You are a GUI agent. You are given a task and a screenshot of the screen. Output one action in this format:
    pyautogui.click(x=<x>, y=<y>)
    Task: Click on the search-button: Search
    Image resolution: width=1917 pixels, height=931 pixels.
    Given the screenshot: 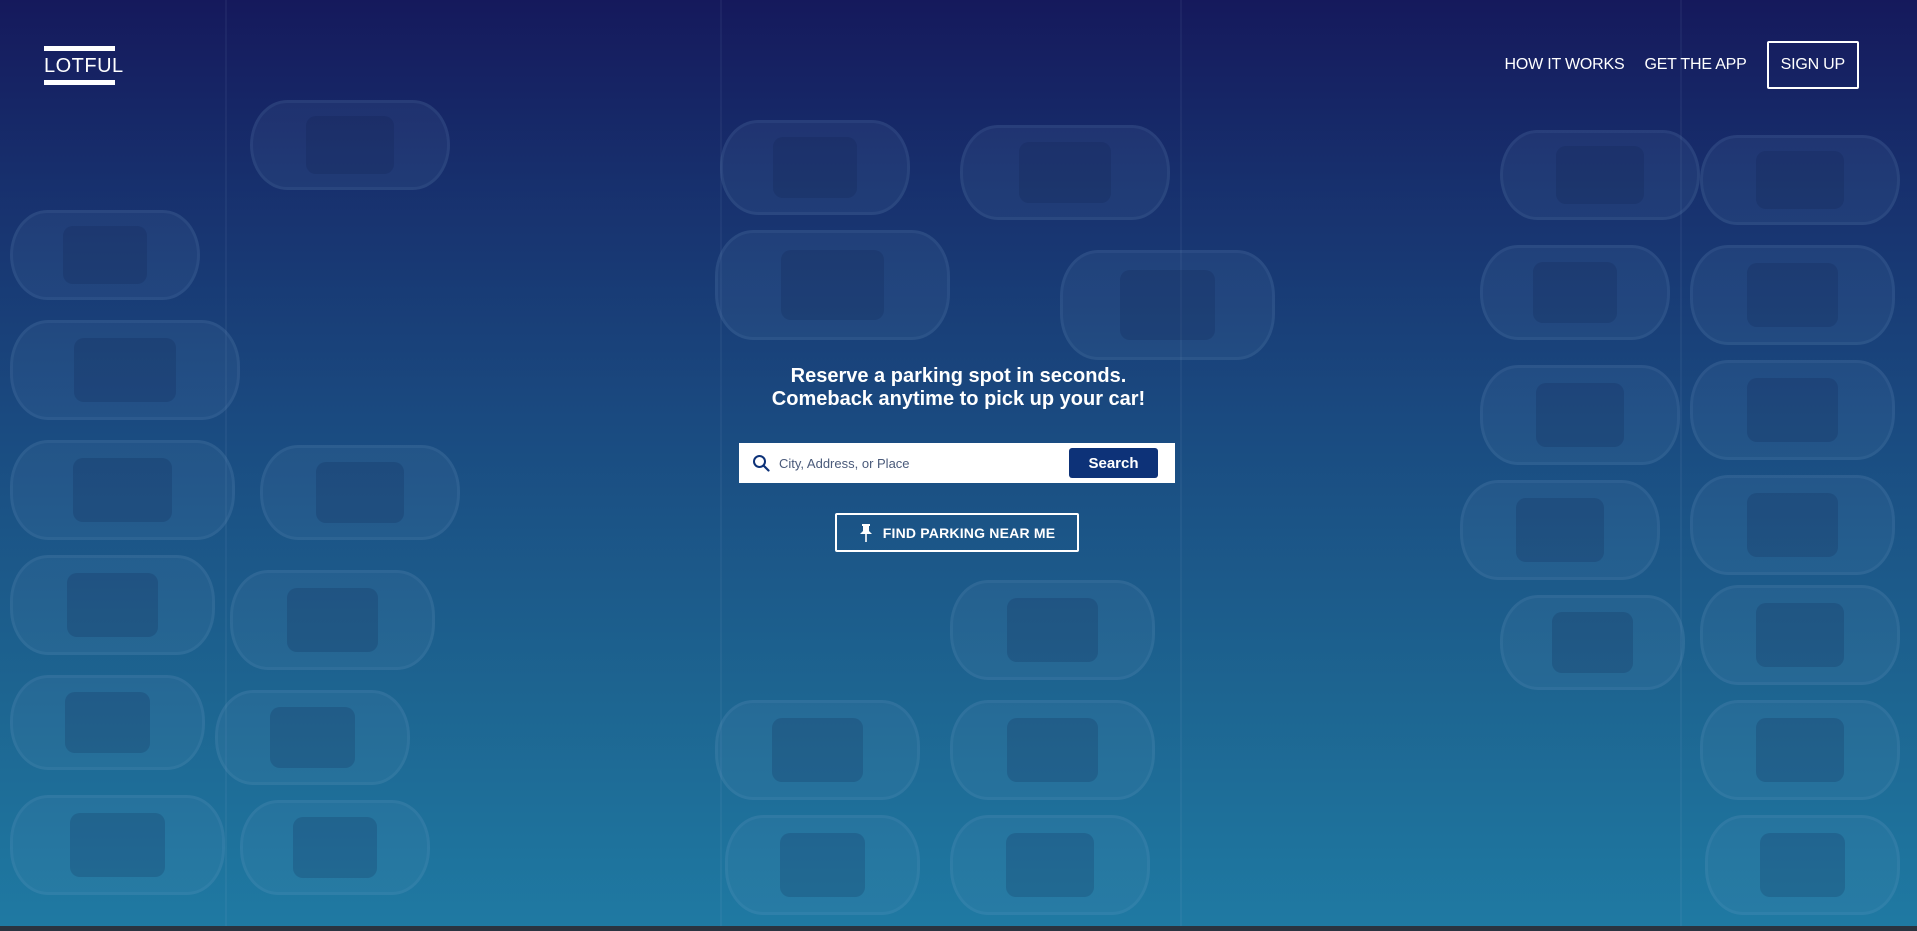 What is the action you would take?
    pyautogui.click(x=1113, y=463)
    